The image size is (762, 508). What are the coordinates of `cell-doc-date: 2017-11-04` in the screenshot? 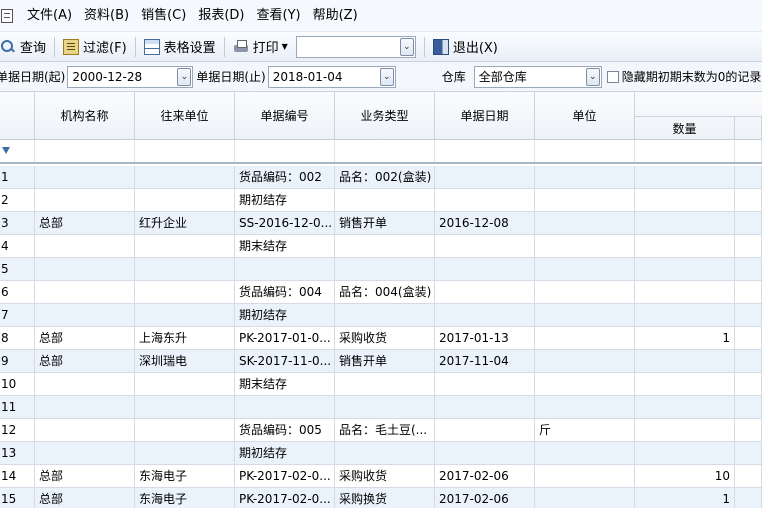 It's located at (485, 361).